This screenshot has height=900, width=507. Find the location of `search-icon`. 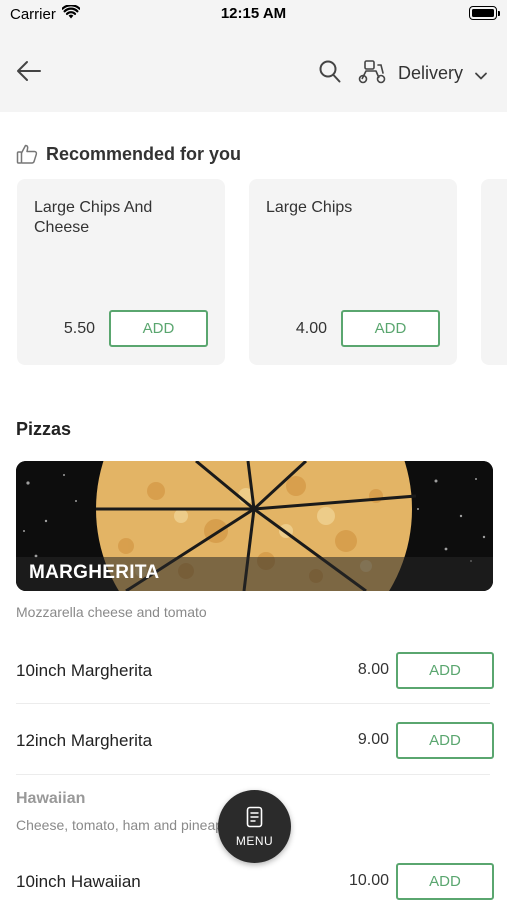

search-icon is located at coordinates (330, 72).